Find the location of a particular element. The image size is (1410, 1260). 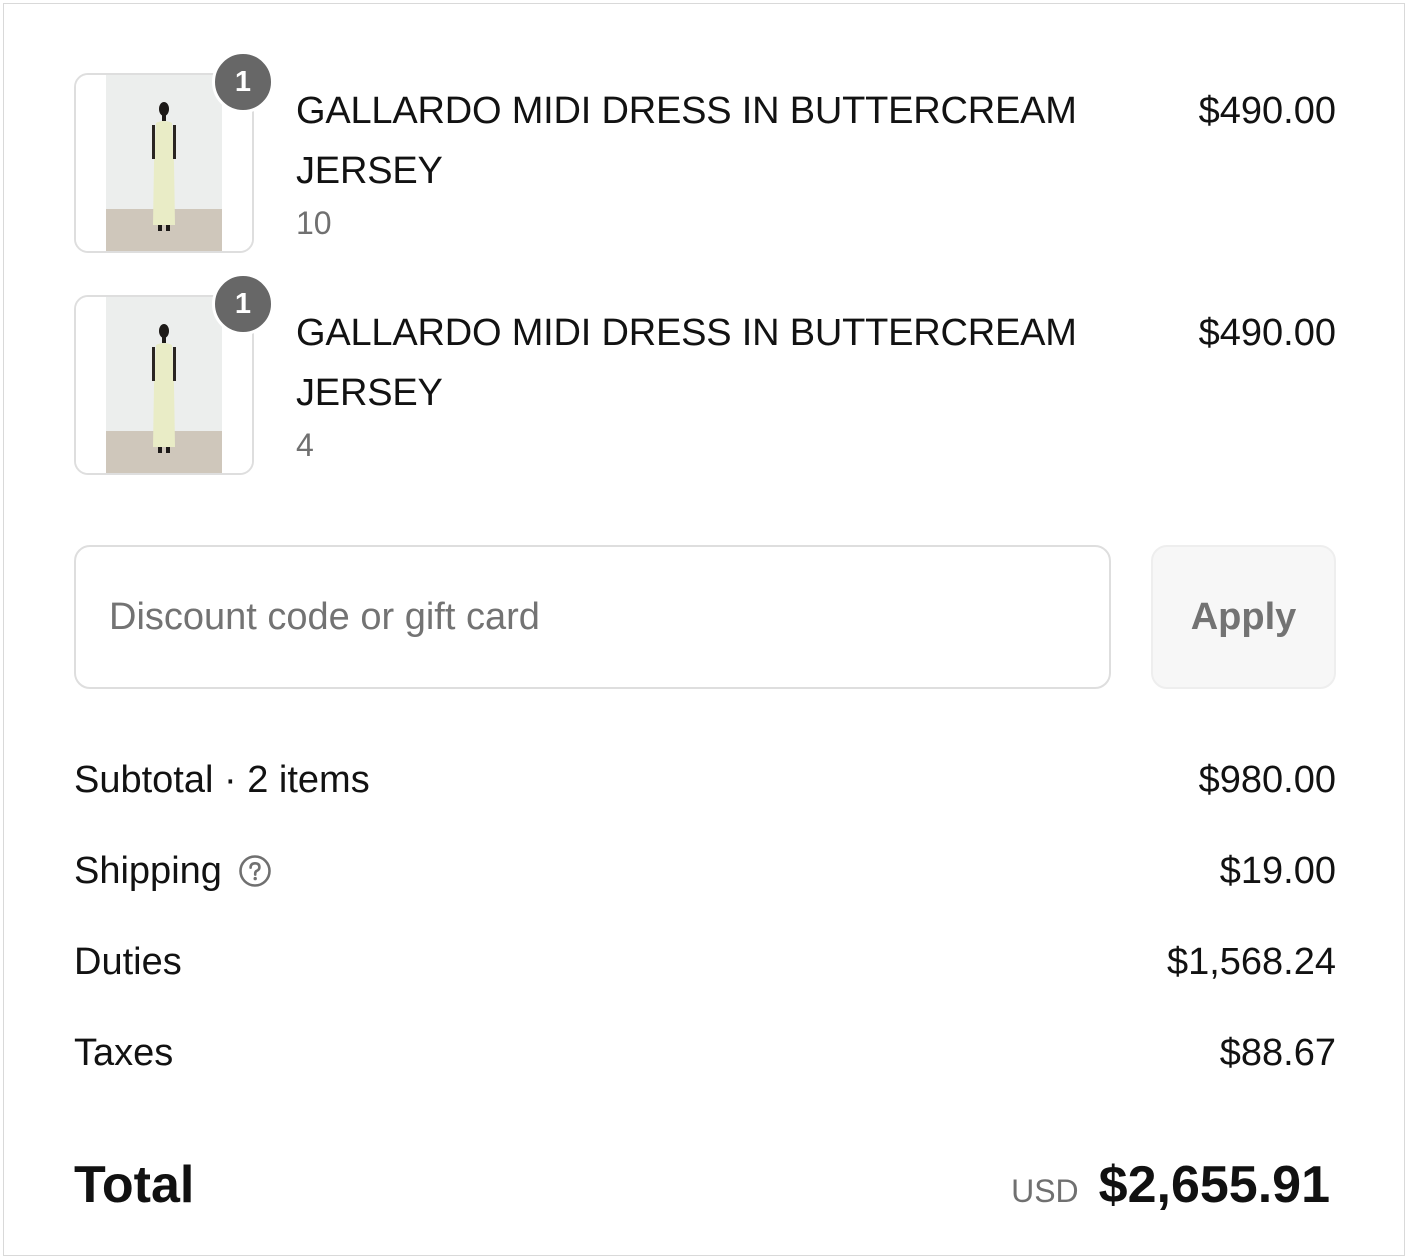

total-row: Total USD $2,655.91 is located at coordinates (705, 1185).